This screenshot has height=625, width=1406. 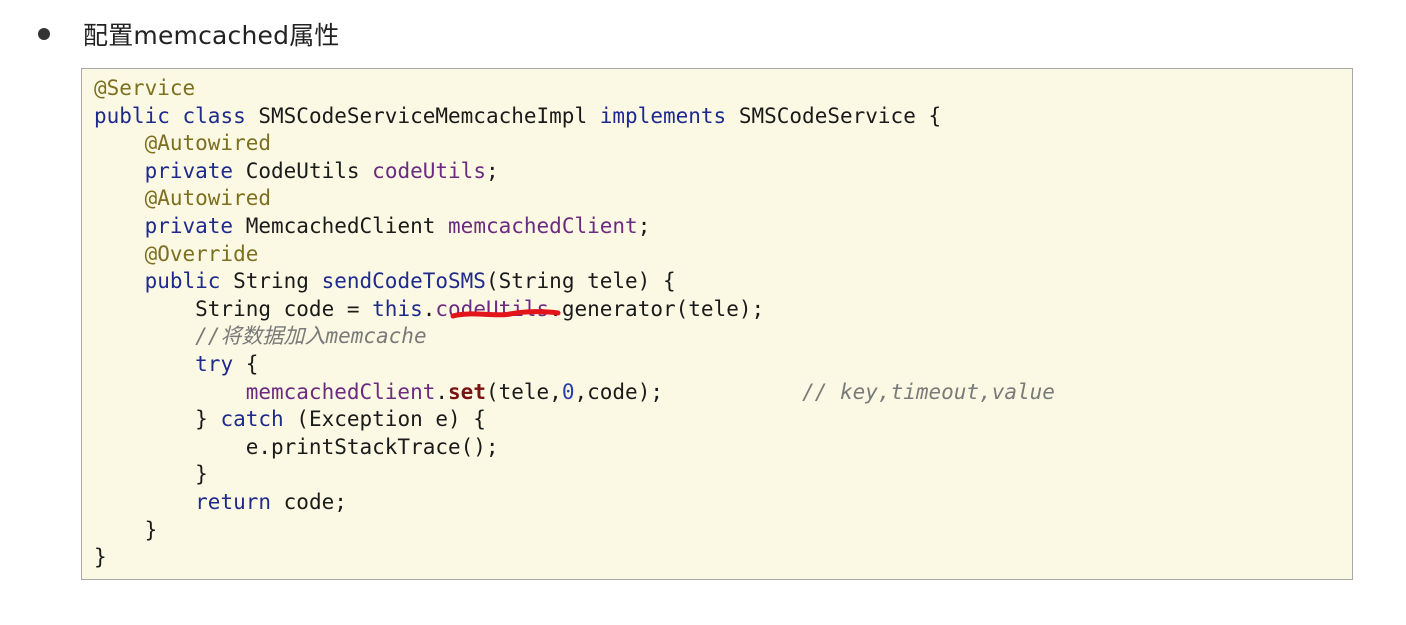 I want to click on code-token-plain: SMSCodeService {, so click(x=834, y=115).